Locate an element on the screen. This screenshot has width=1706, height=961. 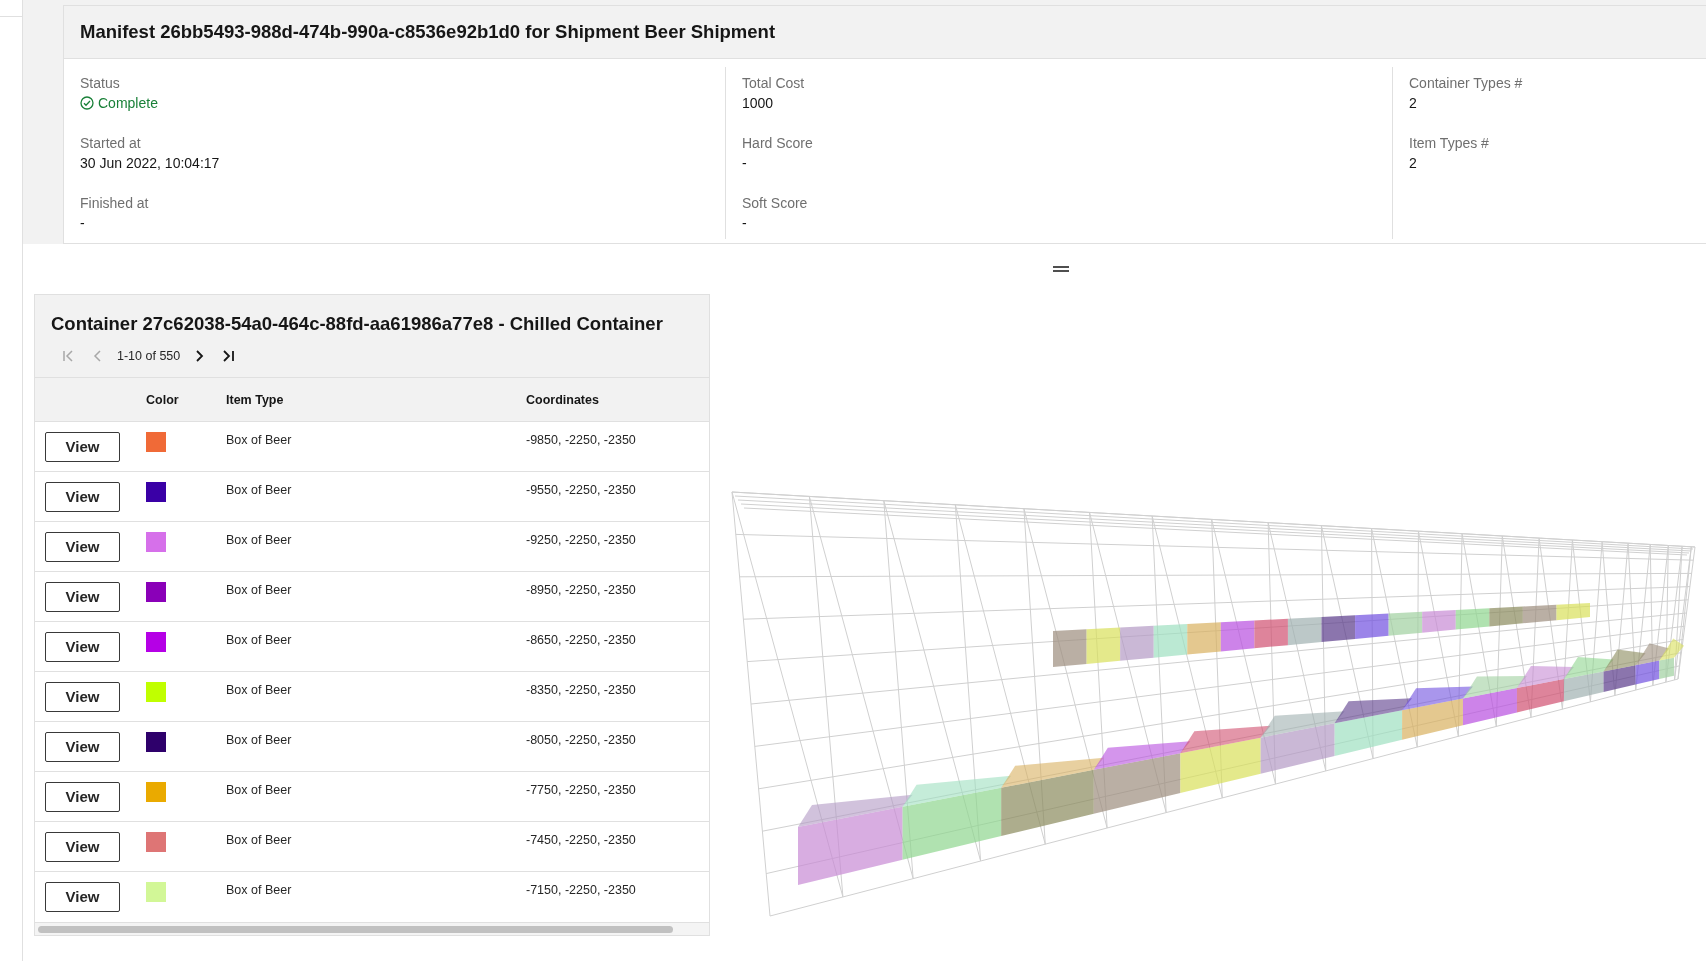
field-label: Container Types # is located at coordinates (1466, 83).